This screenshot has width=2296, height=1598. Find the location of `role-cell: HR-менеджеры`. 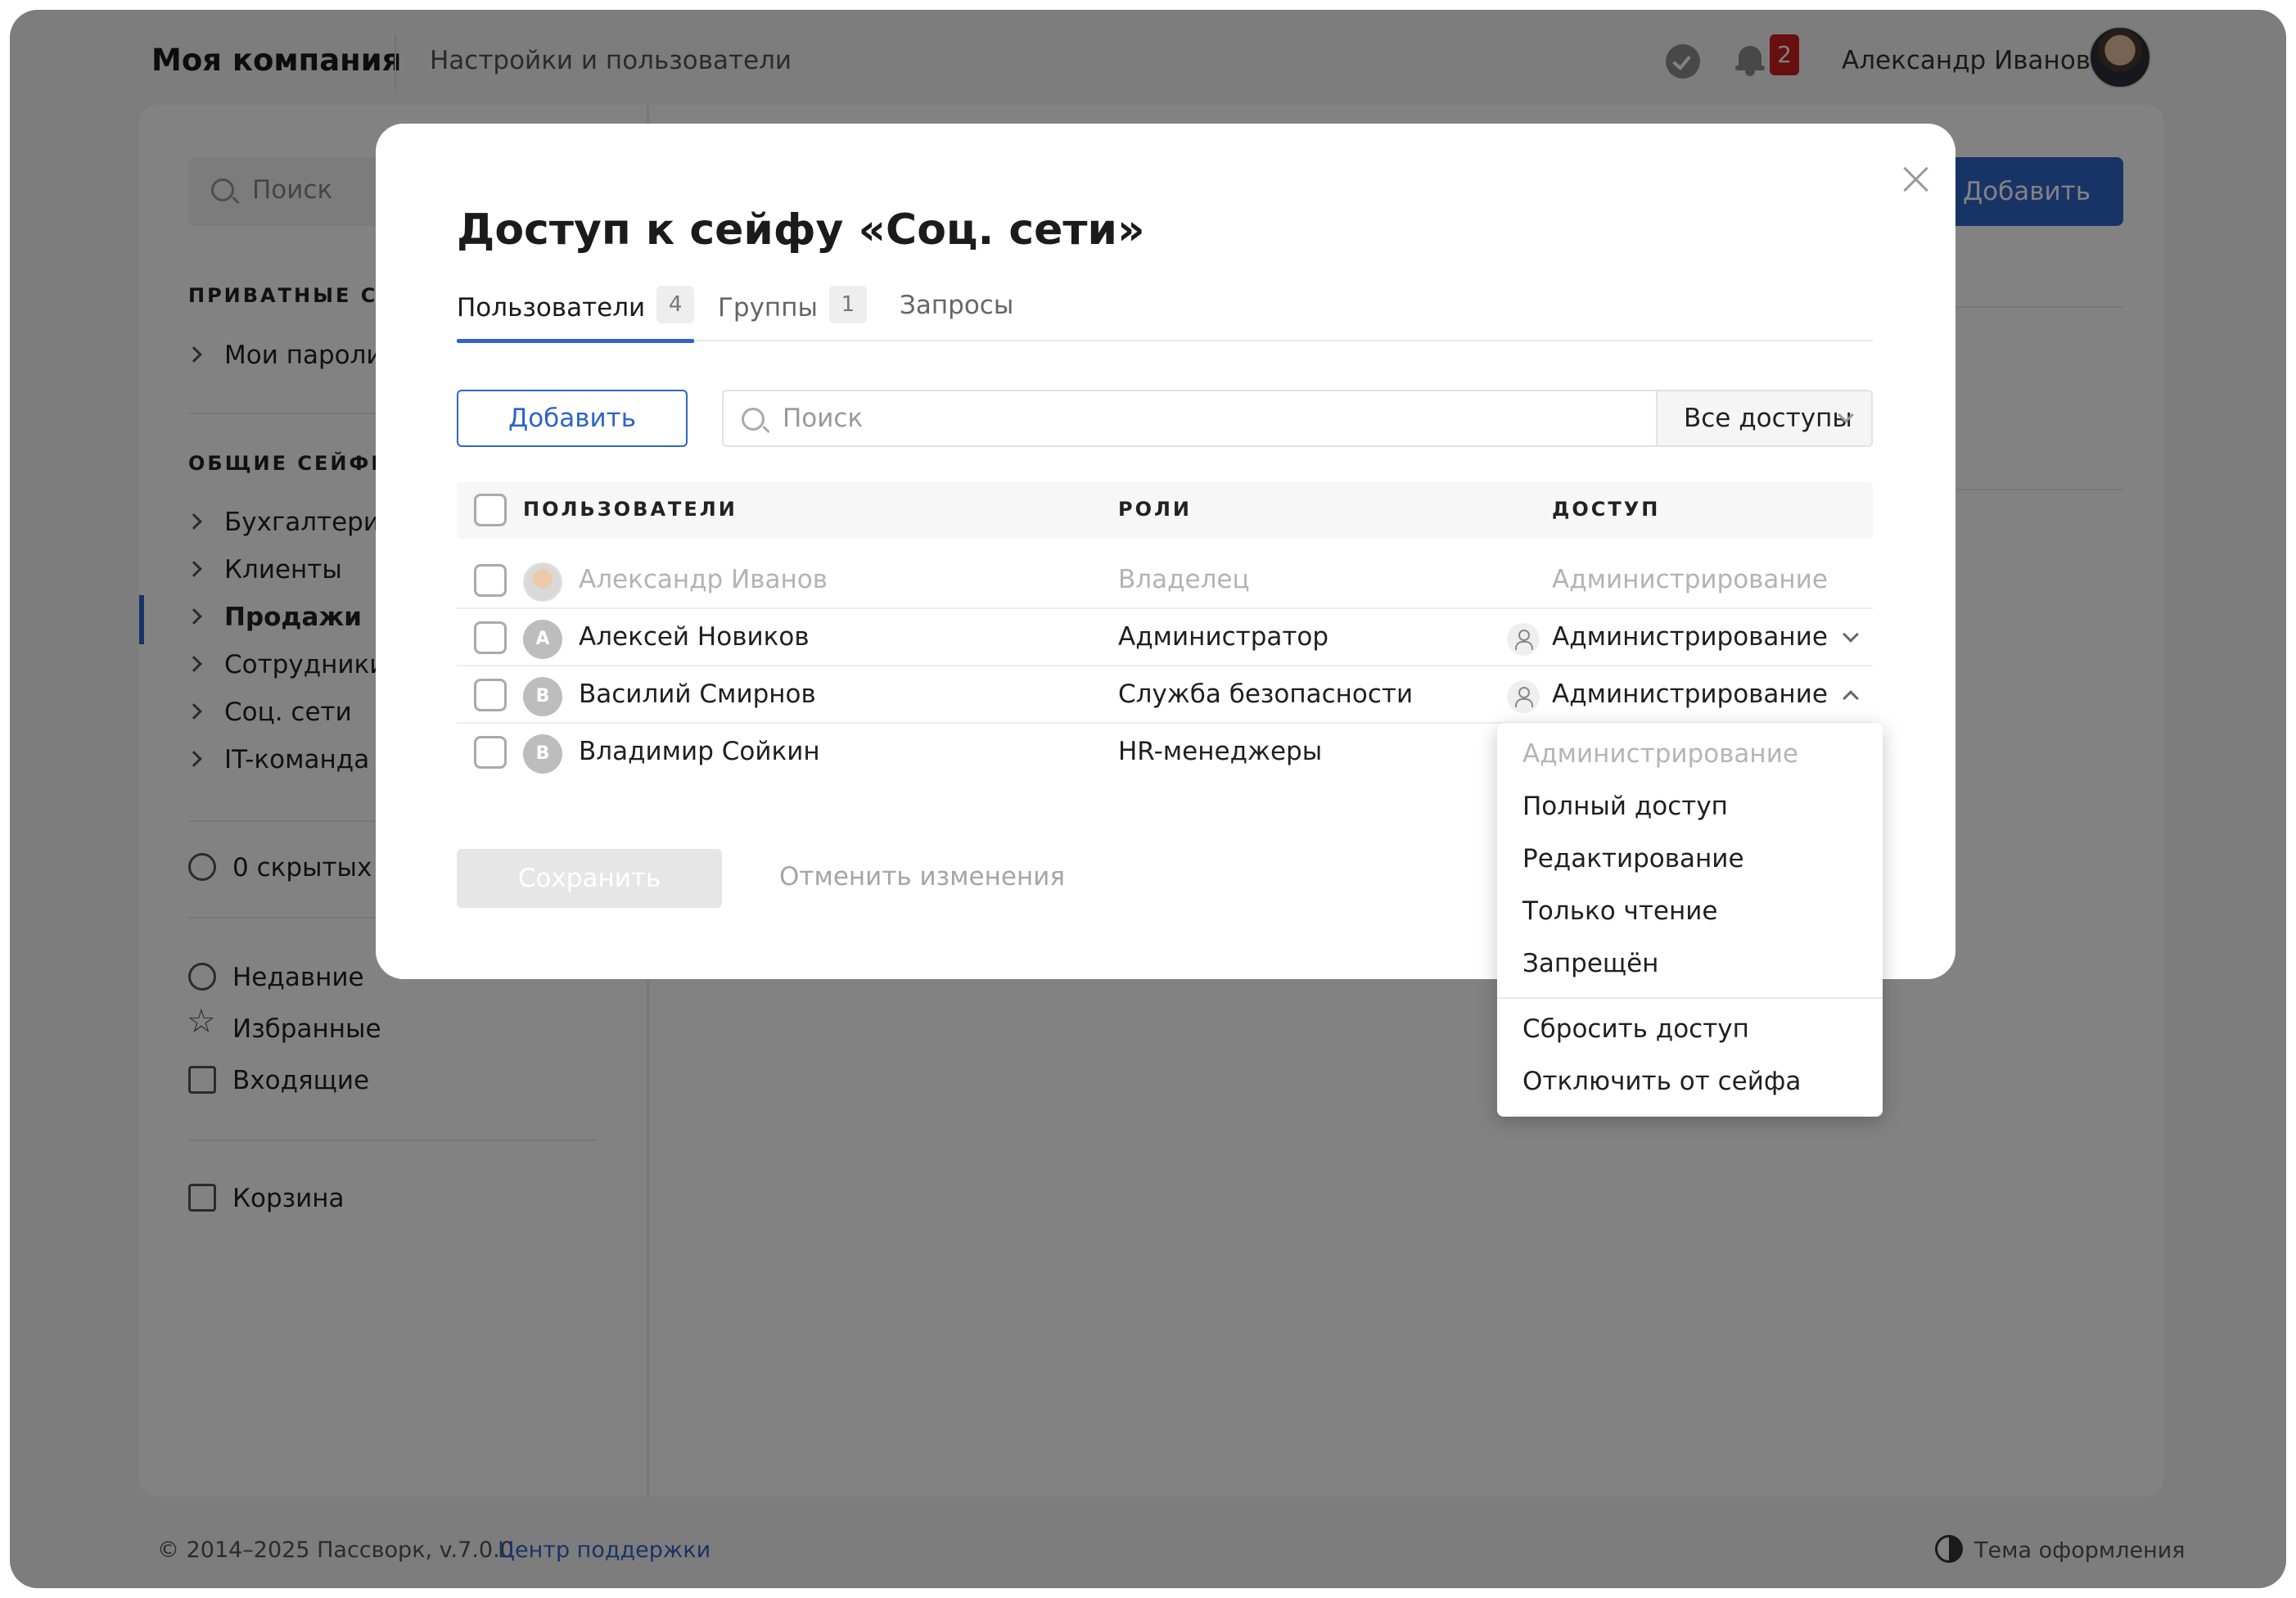

role-cell: HR-менеджеры is located at coordinates (1220, 751).